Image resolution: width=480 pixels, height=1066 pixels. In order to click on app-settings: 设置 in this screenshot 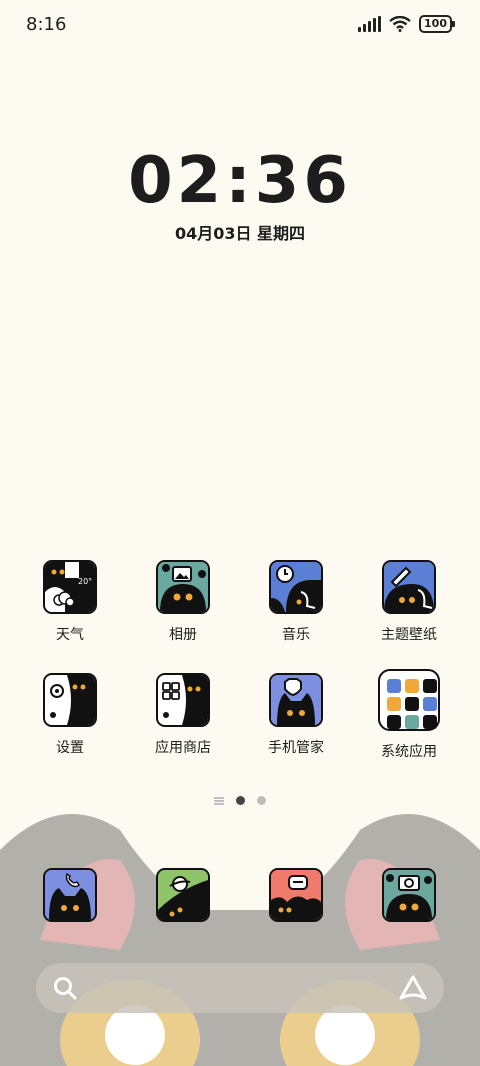, I will do `click(70, 715)`.